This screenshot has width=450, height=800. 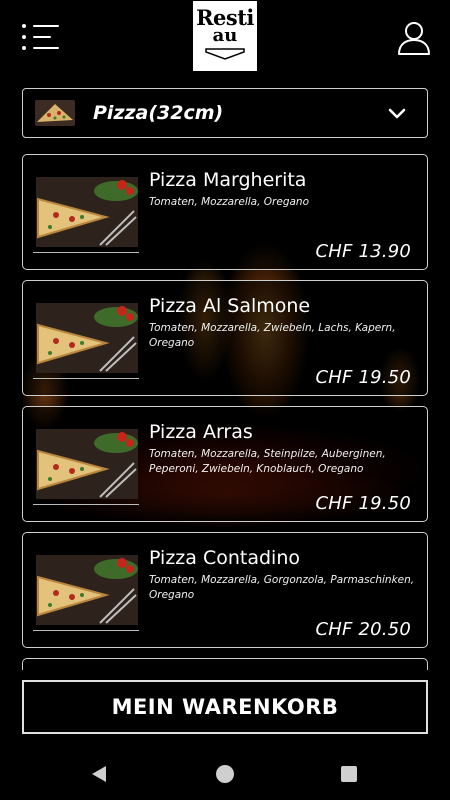 What do you see at coordinates (349, 774) in the screenshot?
I see `recent-apps-icon` at bounding box center [349, 774].